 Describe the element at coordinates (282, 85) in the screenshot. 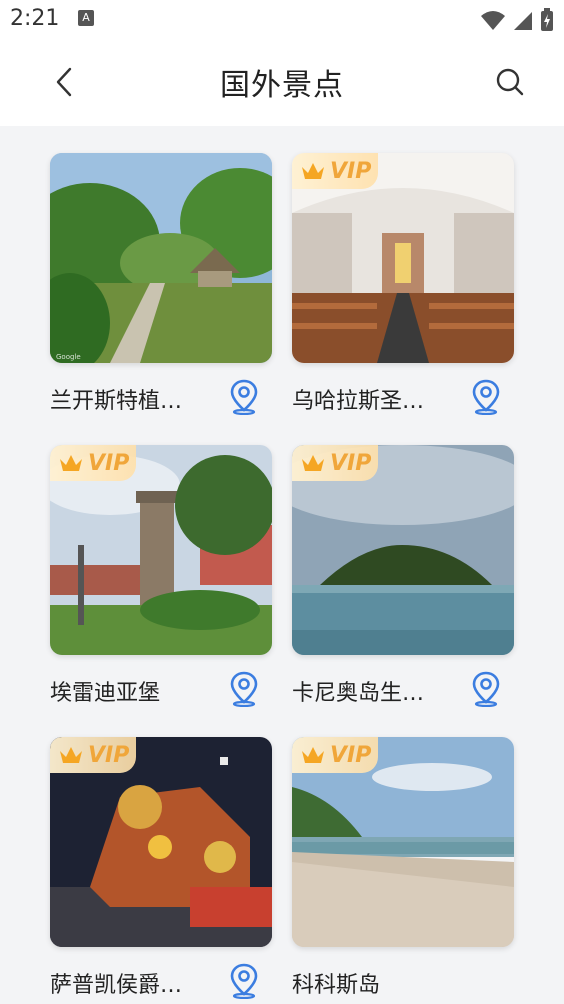

I see `page-title: 国外景点` at that location.